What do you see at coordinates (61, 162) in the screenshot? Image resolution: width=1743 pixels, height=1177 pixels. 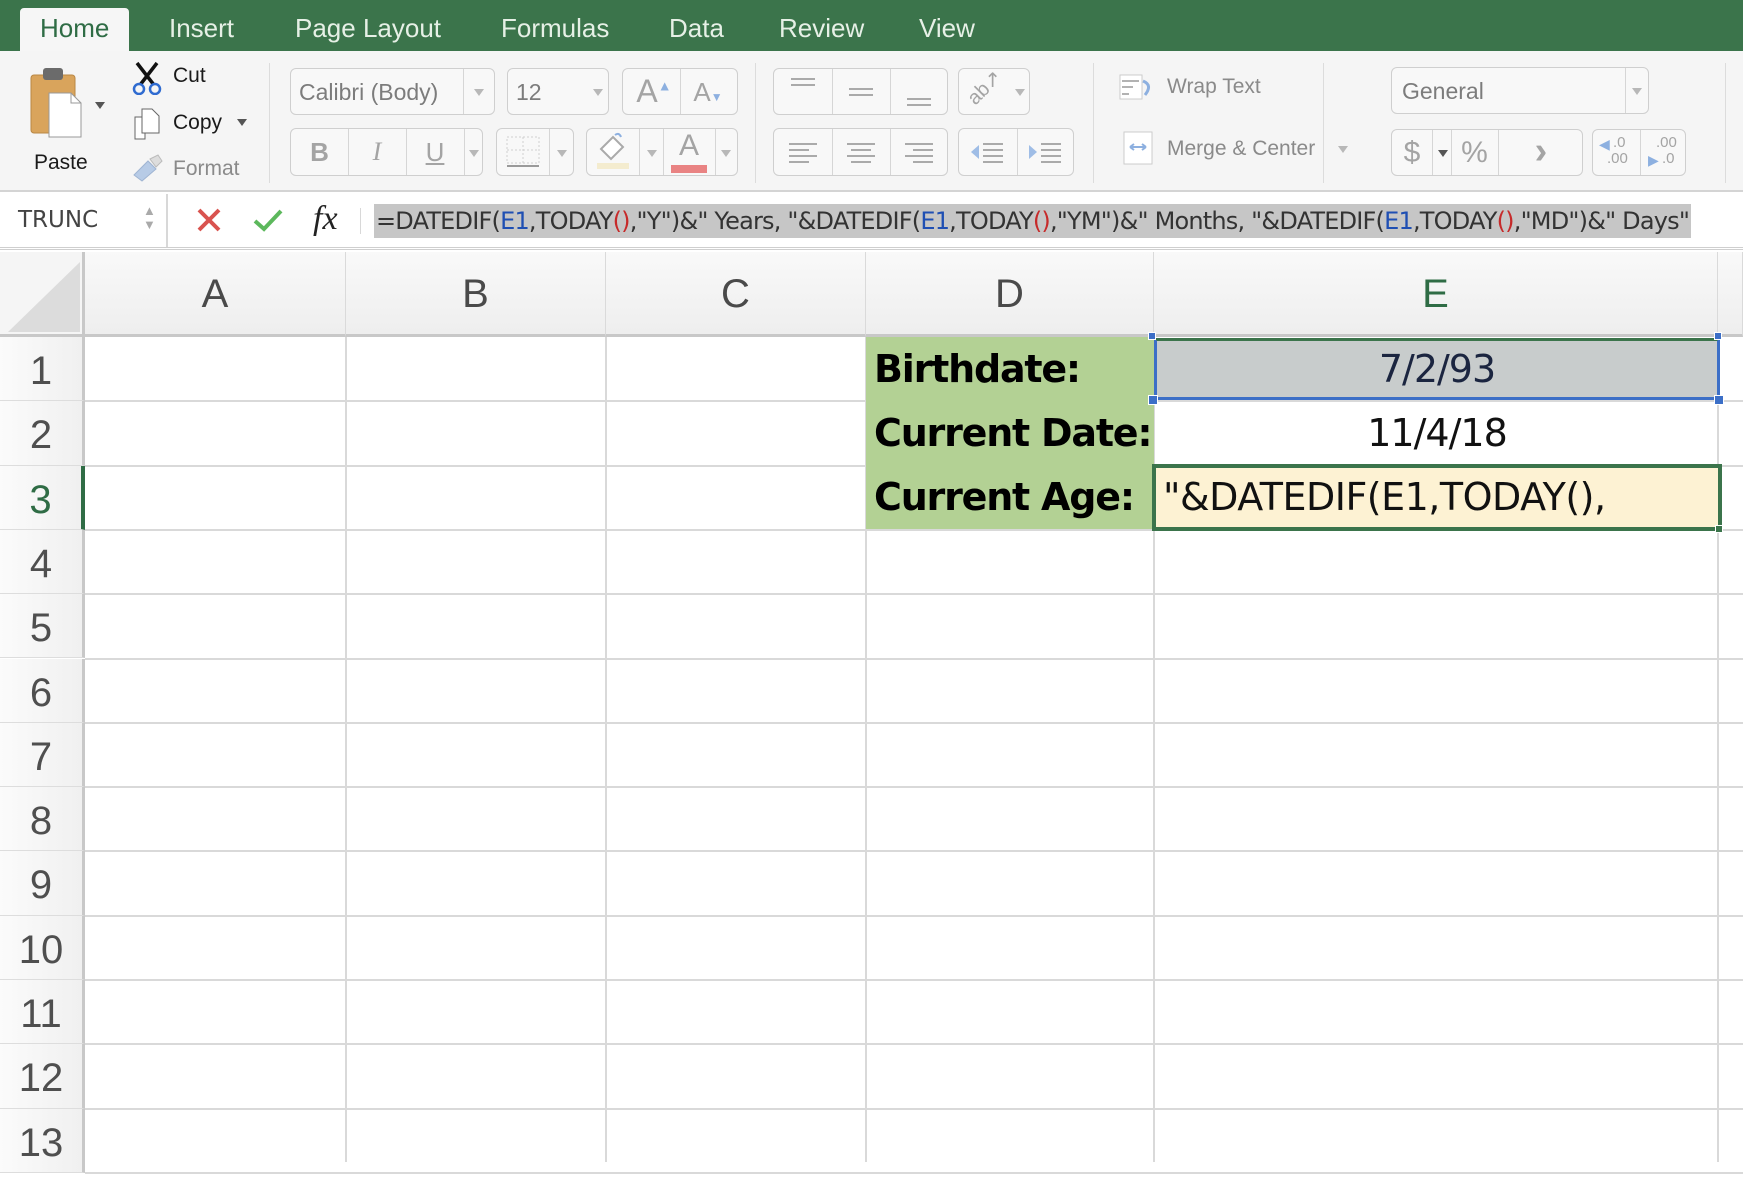 I see `paste-label: Paste` at bounding box center [61, 162].